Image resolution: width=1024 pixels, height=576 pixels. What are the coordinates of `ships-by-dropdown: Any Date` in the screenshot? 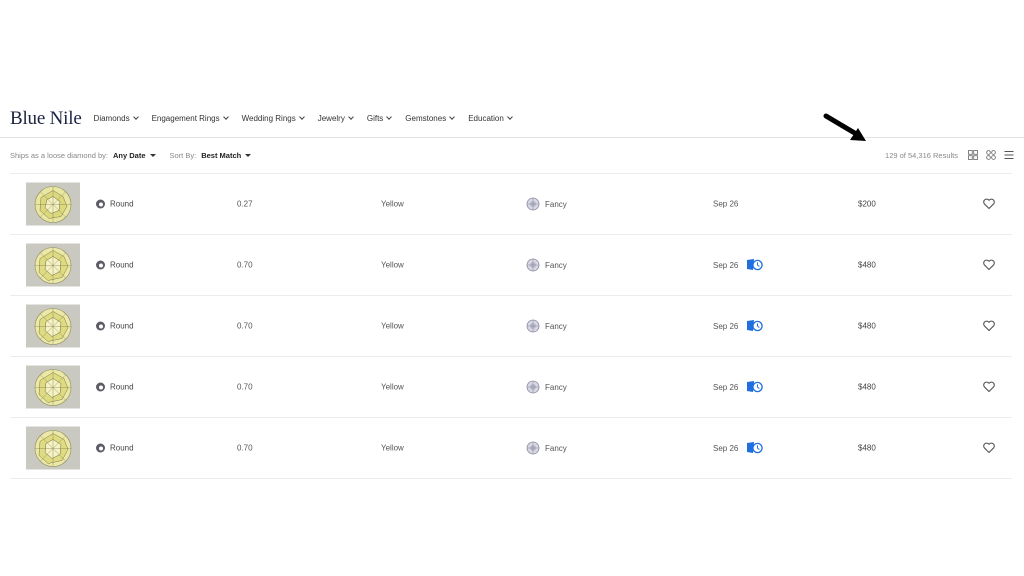 It's located at (134, 155).